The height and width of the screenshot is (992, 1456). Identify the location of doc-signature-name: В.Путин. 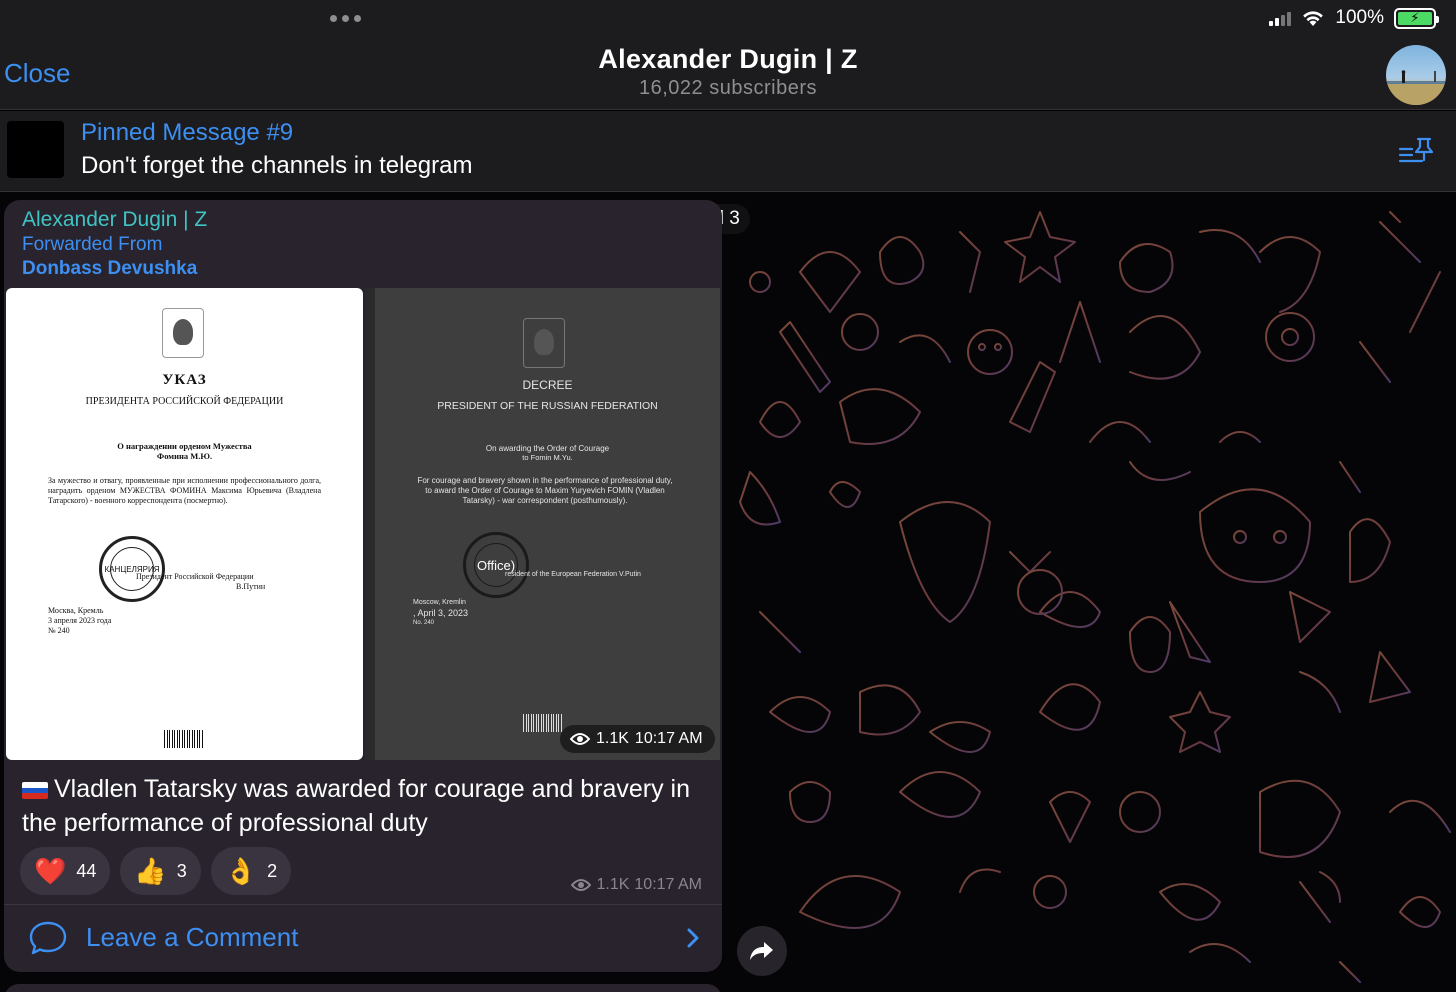
(251, 586).